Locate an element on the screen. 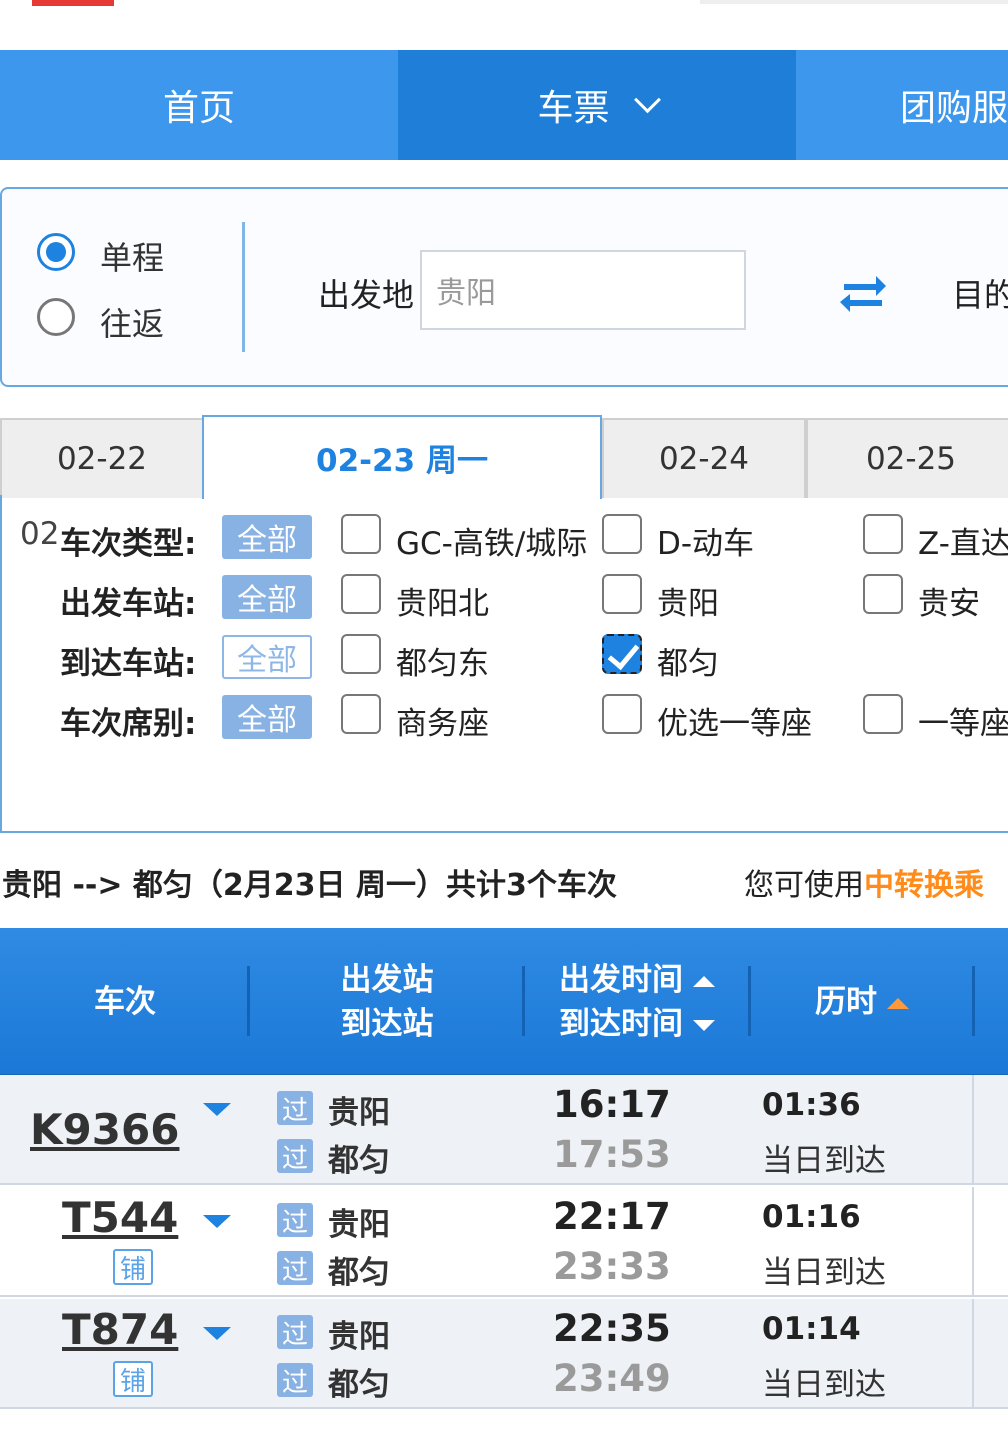  from-input: 贵阳 is located at coordinates (583, 290).